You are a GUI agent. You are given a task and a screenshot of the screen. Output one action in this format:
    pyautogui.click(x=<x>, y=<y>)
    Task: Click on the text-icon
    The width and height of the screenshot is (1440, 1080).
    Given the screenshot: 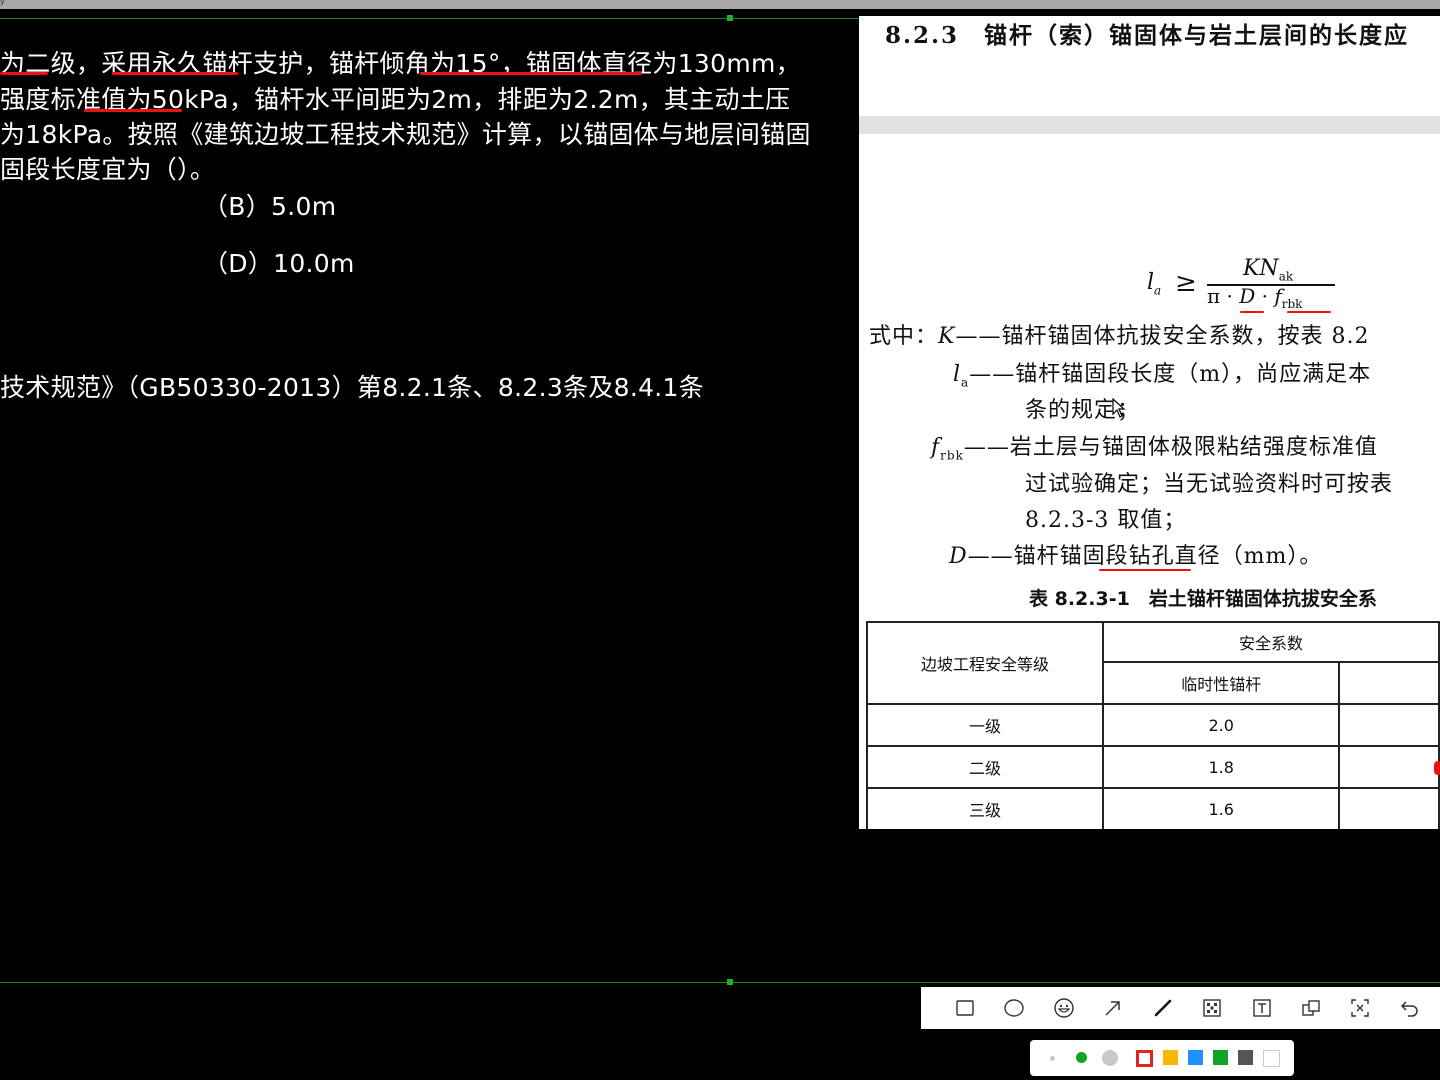 What is the action you would take?
    pyautogui.click(x=1262, y=1008)
    